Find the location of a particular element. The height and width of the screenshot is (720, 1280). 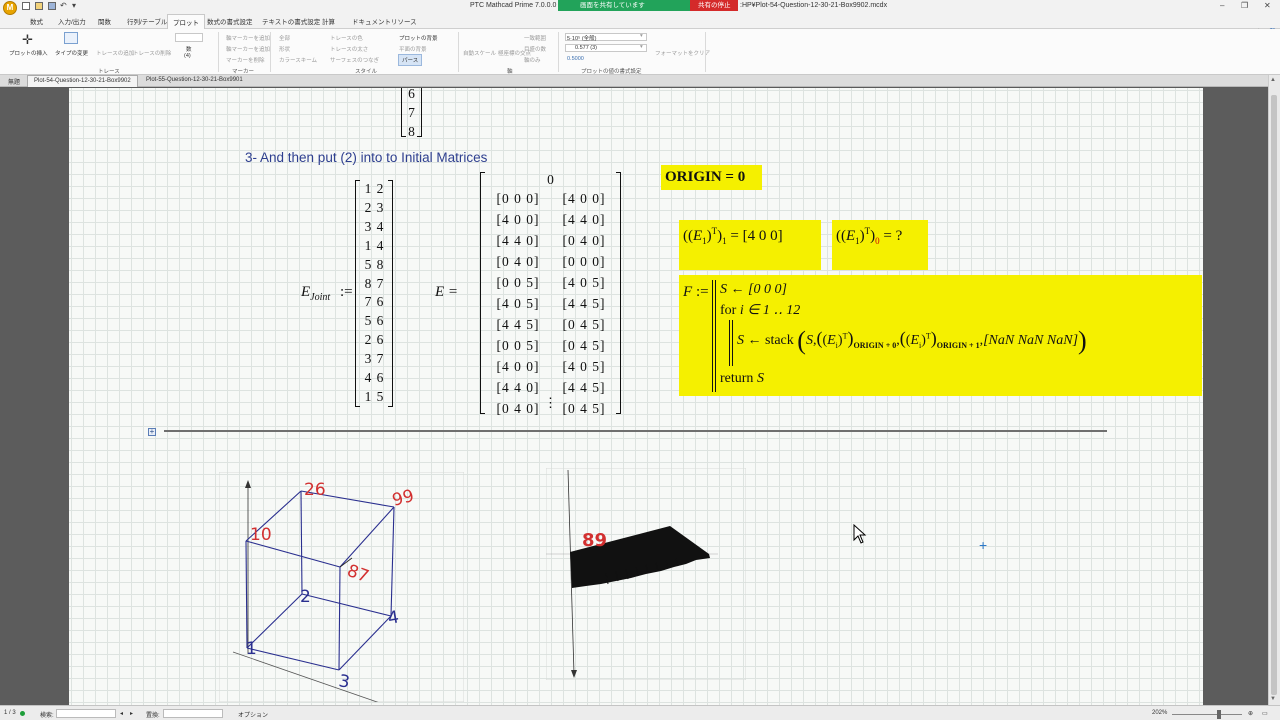

style-item-1: 全部 is located at coordinates (284, 38).